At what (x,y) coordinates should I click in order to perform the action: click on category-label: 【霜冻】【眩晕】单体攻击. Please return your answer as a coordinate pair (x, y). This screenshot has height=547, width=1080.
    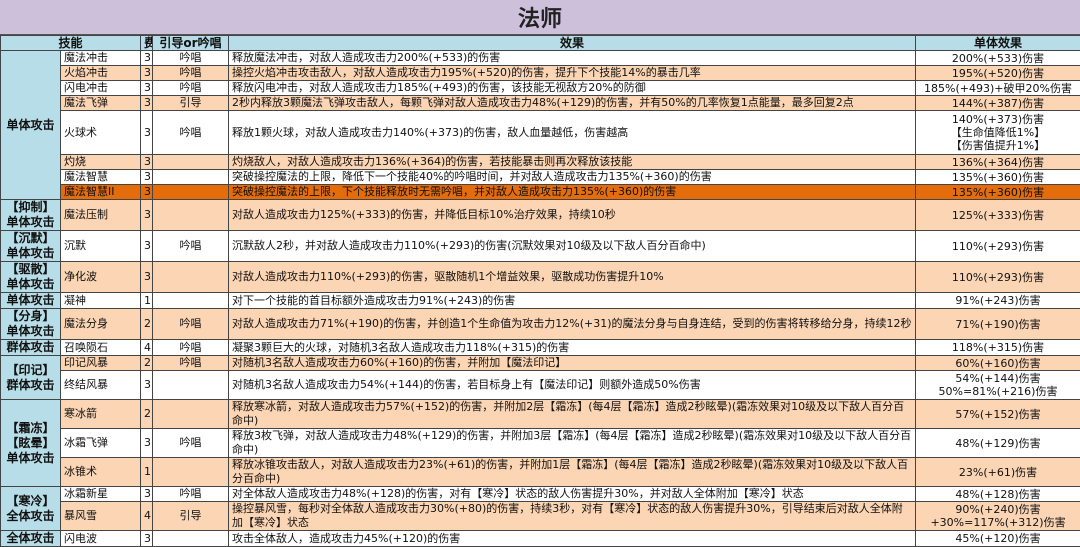
    Looking at the image, I should click on (31, 443).